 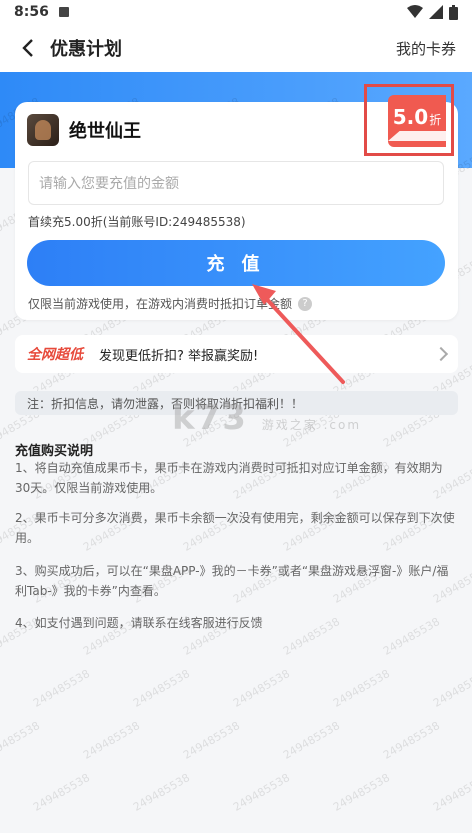 I want to click on my-coupons-link: 我的卡券, so click(x=426, y=48).